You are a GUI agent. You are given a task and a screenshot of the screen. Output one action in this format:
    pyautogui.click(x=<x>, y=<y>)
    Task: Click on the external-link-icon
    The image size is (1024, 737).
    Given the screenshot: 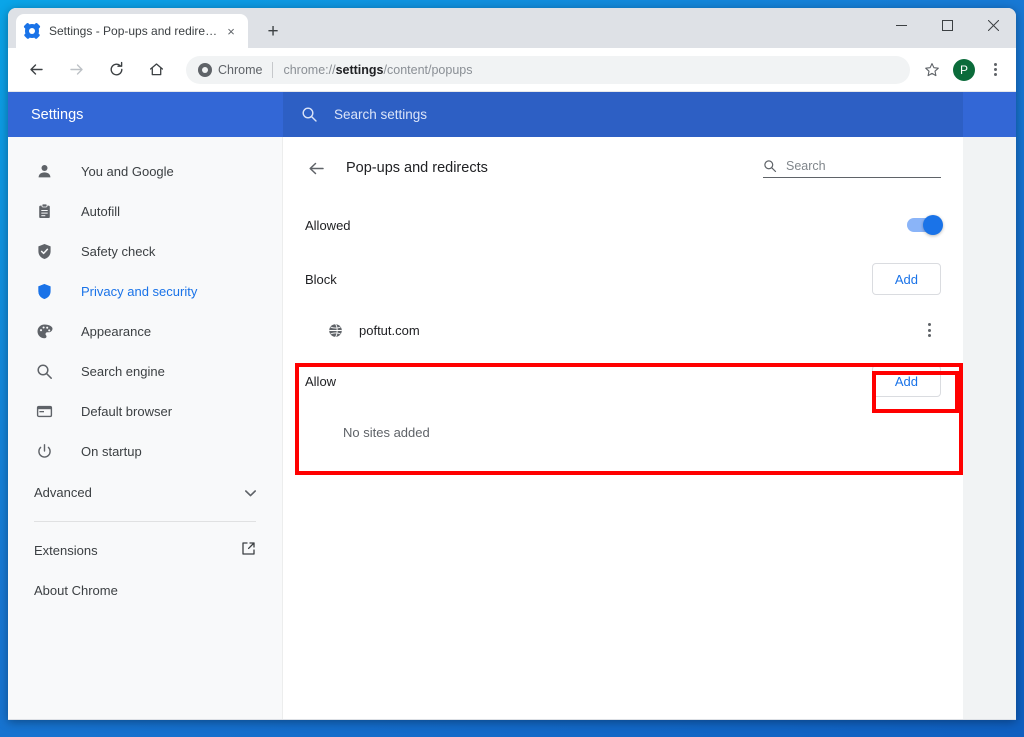 What is the action you would take?
    pyautogui.click(x=248, y=550)
    